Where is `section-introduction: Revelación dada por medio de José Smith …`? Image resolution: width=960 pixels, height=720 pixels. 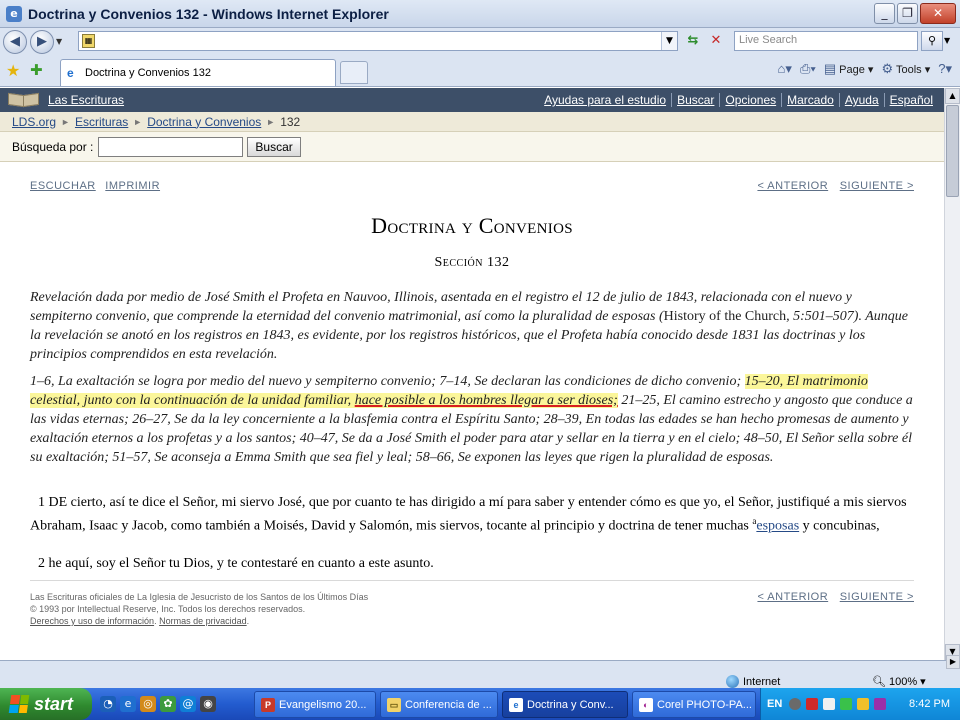
section-introduction: Revelación dada por medio de José Smith … is located at coordinates (472, 326).